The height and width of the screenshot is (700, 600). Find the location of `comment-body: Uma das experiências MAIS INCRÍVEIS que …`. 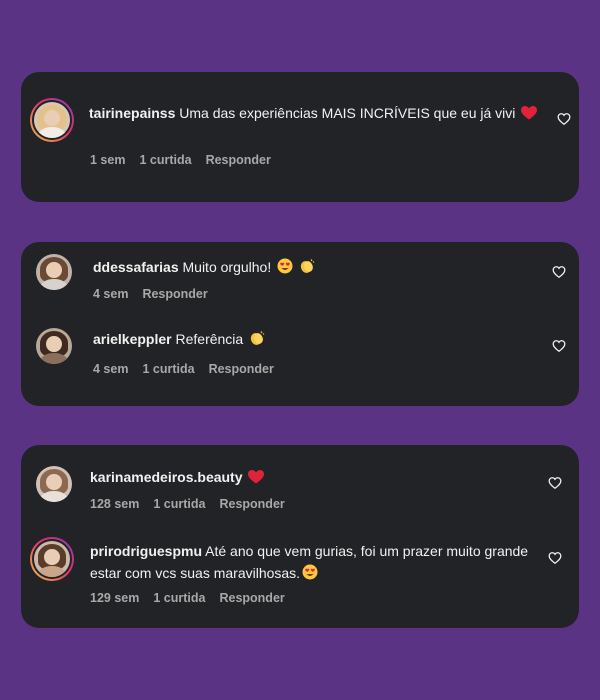

comment-body: Uma das experiências MAIS INCRÍVEIS que … is located at coordinates (347, 113).